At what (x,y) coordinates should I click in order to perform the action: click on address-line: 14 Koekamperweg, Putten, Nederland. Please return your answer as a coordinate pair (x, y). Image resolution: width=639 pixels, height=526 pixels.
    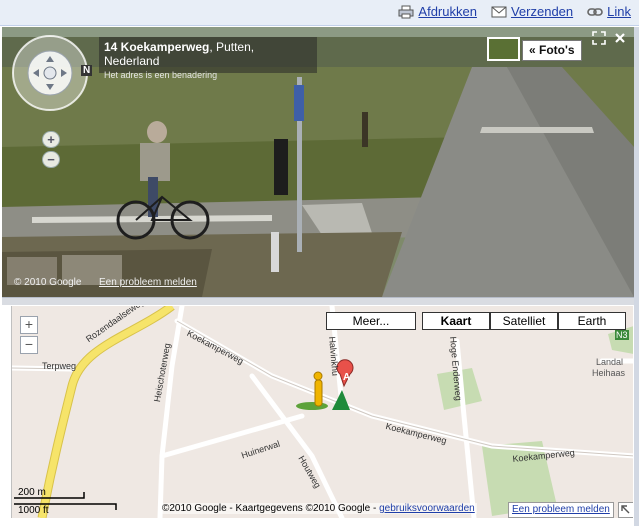
    Looking at the image, I should click on (208, 54).